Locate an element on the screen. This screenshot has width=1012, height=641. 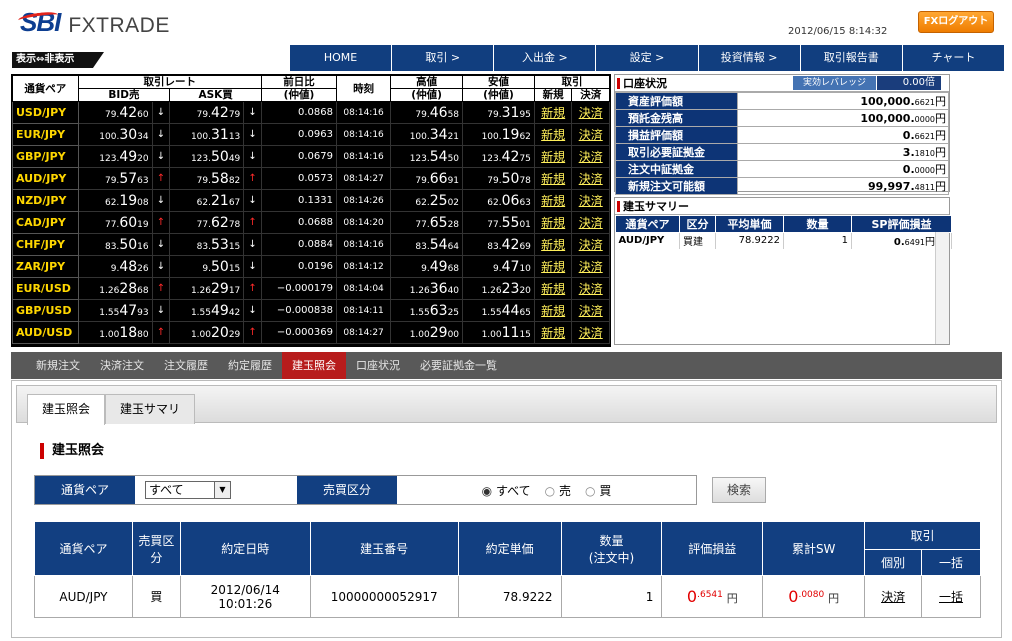
sum-pair: AUD/JPY is located at coordinates (647, 240).